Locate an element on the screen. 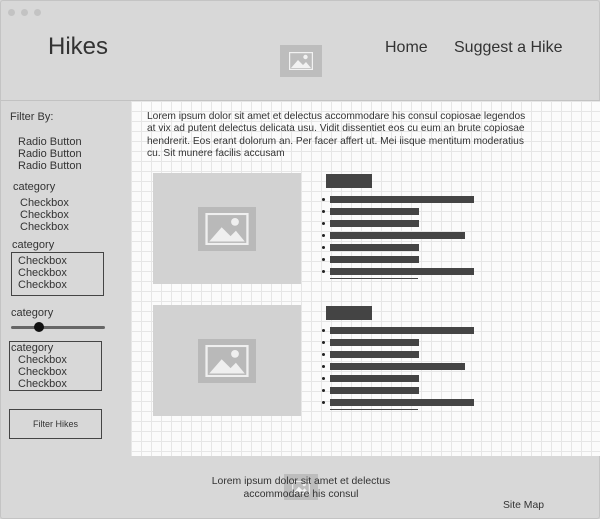 The height and width of the screenshot is (519, 600). site-map-link: Site Map is located at coordinates (523, 505).